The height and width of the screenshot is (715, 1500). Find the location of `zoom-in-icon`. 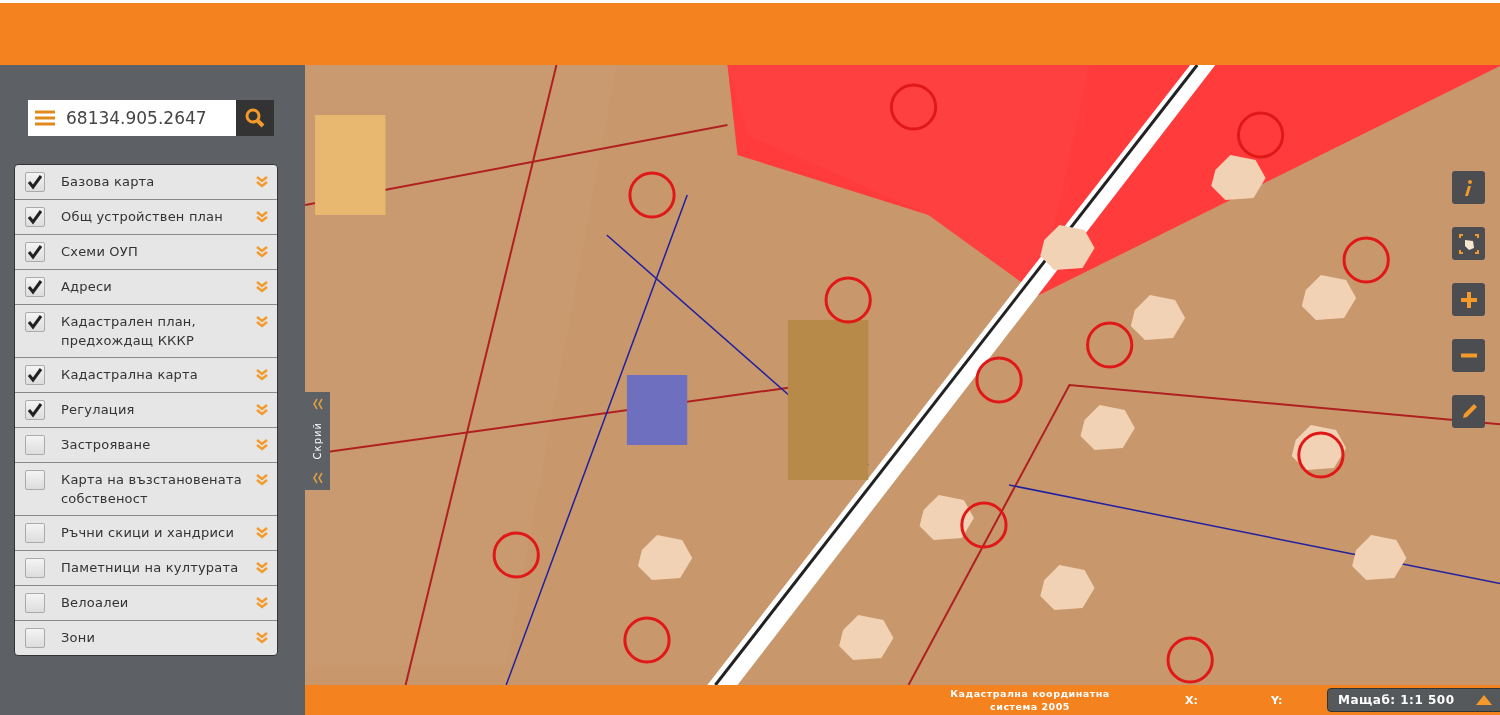

zoom-in-icon is located at coordinates (1468, 299).